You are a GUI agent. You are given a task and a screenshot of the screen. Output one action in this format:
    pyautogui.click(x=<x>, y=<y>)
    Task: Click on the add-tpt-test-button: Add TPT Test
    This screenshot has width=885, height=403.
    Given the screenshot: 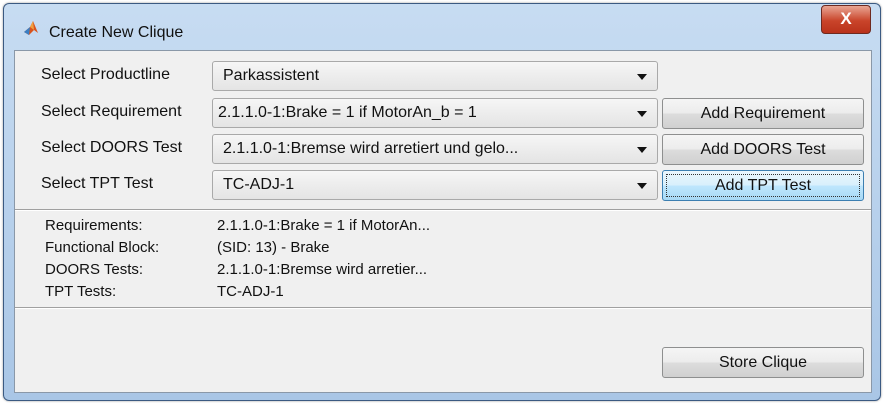 What is the action you would take?
    pyautogui.click(x=763, y=185)
    